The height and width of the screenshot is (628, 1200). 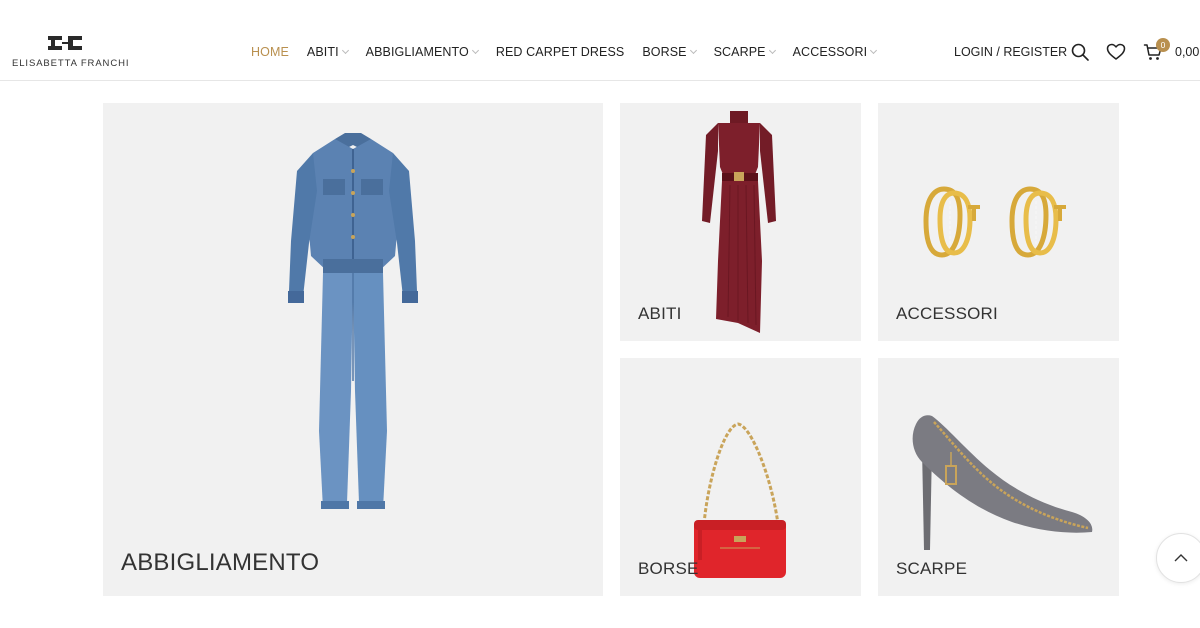 I want to click on category-tile-borse: BORSE, so click(x=740, y=477).